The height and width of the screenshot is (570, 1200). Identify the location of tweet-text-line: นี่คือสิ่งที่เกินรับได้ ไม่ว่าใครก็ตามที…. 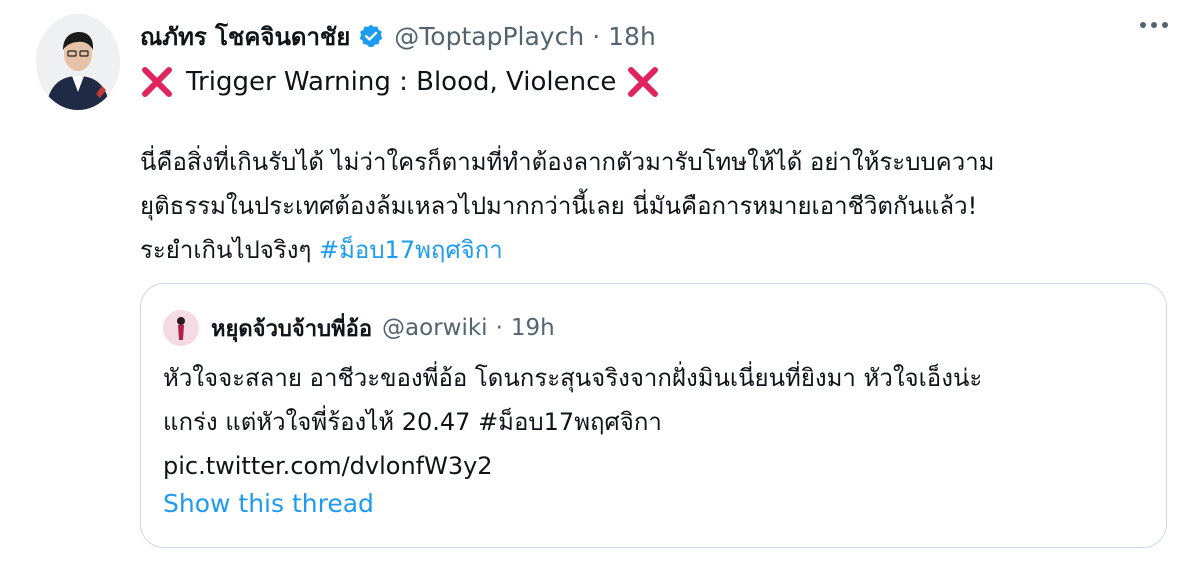
(567, 162).